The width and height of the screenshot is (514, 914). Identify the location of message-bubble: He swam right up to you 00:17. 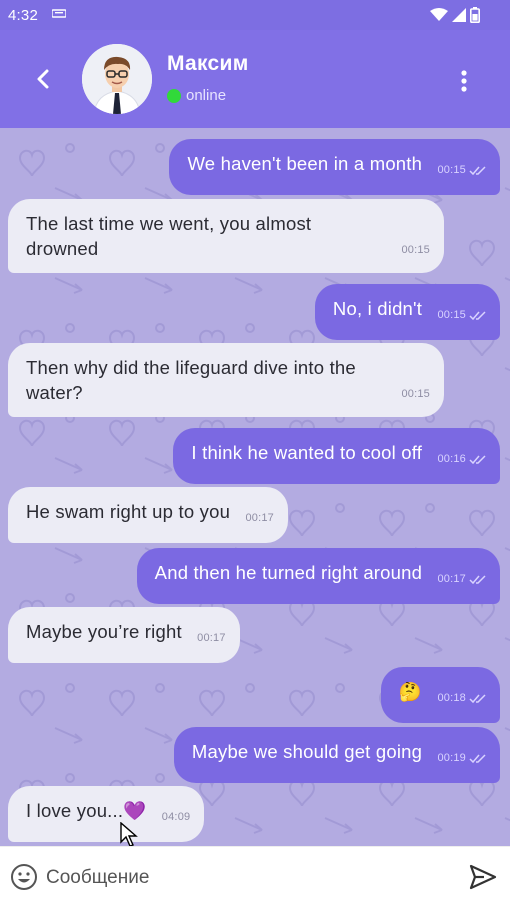
(148, 515).